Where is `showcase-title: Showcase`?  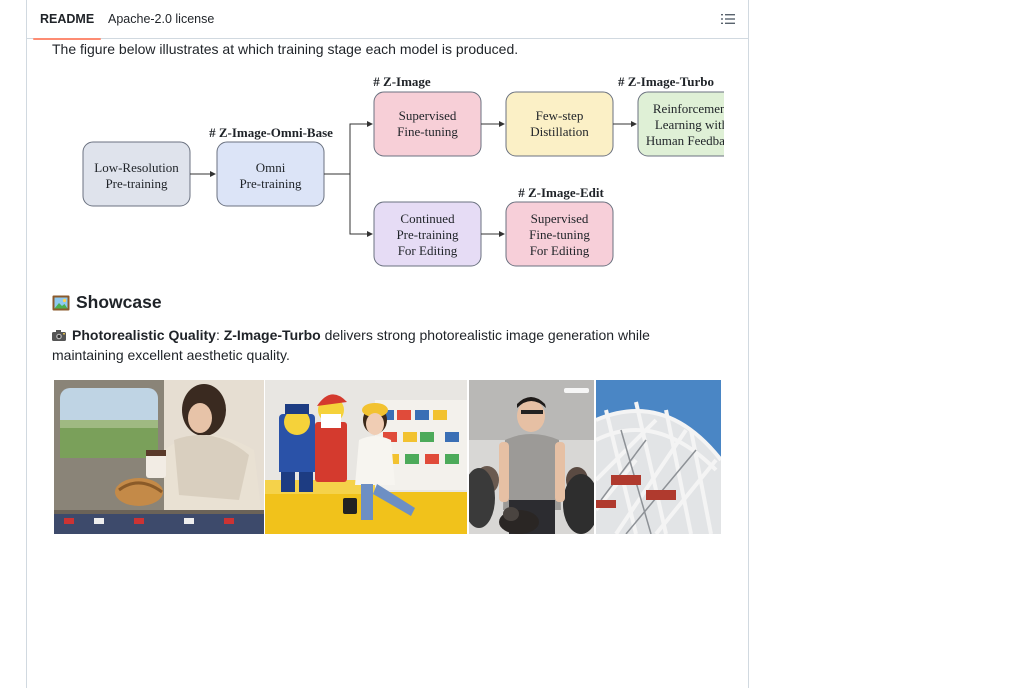
showcase-title: Showcase is located at coordinates (119, 302).